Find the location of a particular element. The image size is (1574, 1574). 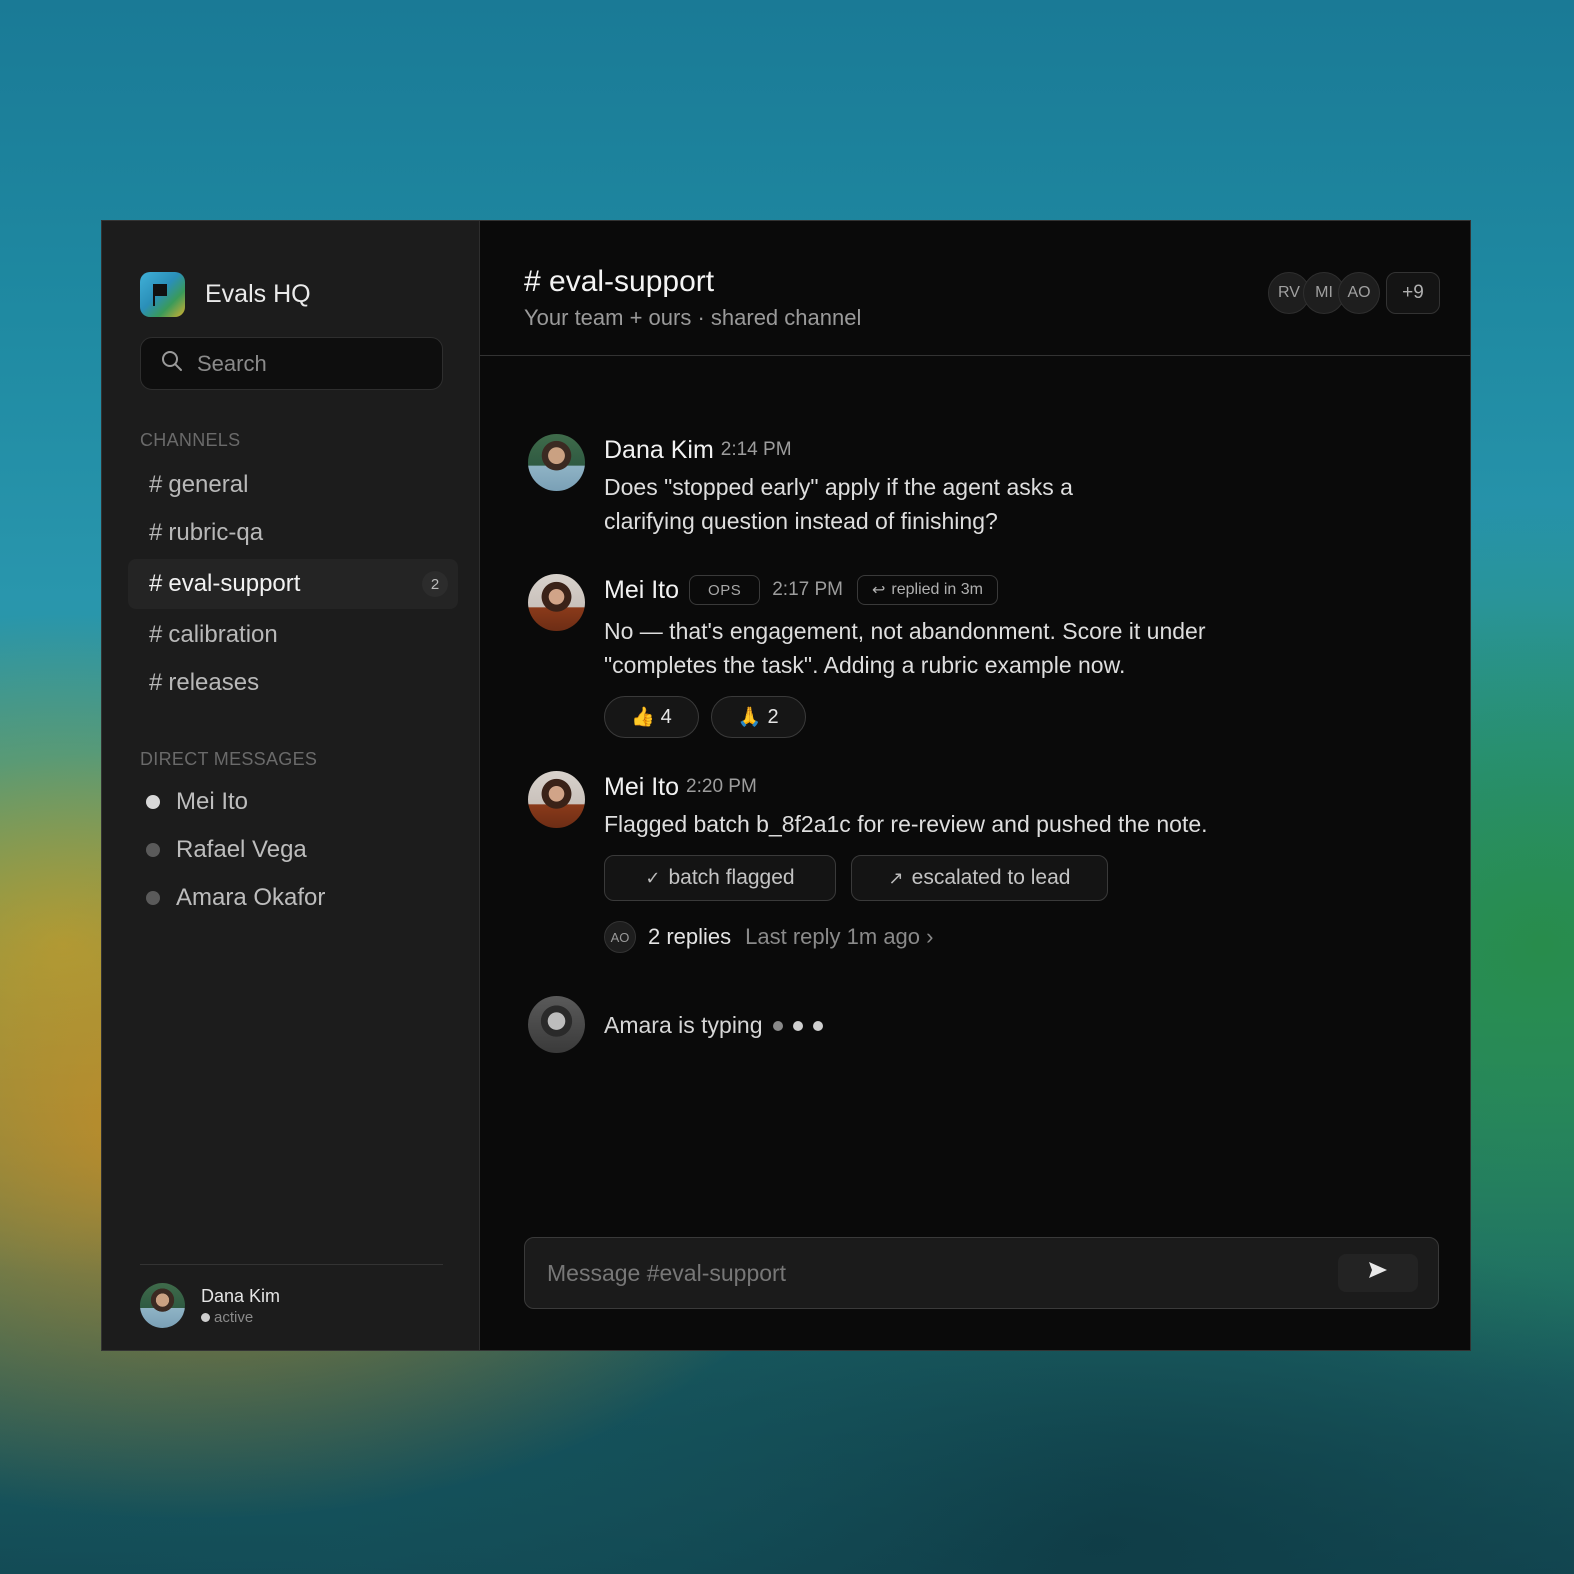

dm-item-amara-okafor: Amara Okafor is located at coordinates (291, 898).